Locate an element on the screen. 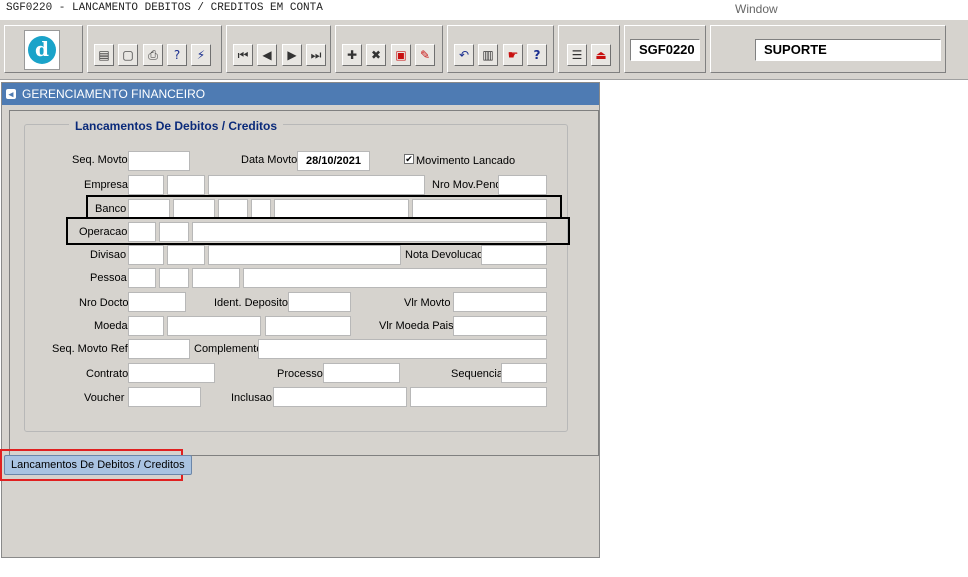 This screenshot has height=577, width=968. moeda-taxa-field is located at coordinates (308, 326).